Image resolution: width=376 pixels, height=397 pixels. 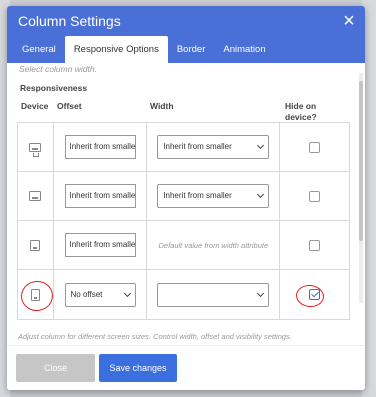 What do you see at coordinates (361, 161) in the screenshot?
I see `scrollbar-thumb` at bounding box center [361, 161].